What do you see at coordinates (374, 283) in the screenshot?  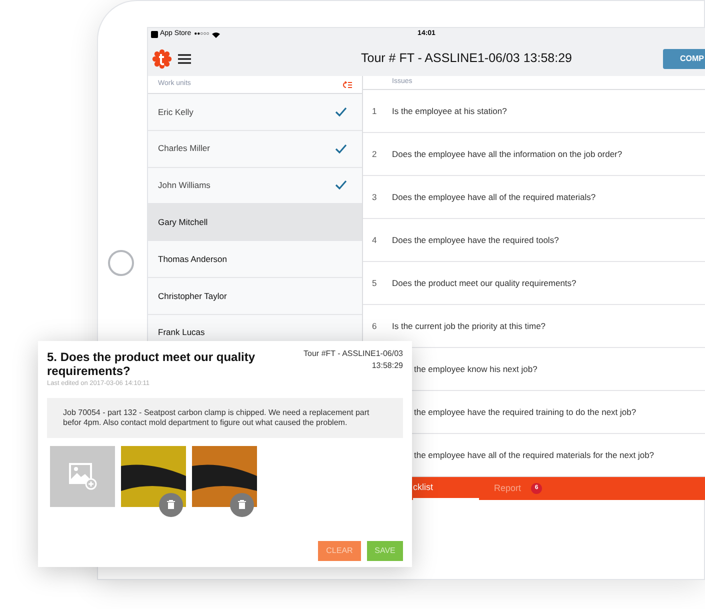 I see `issue-number: 5` at bounding box center [374, 283].